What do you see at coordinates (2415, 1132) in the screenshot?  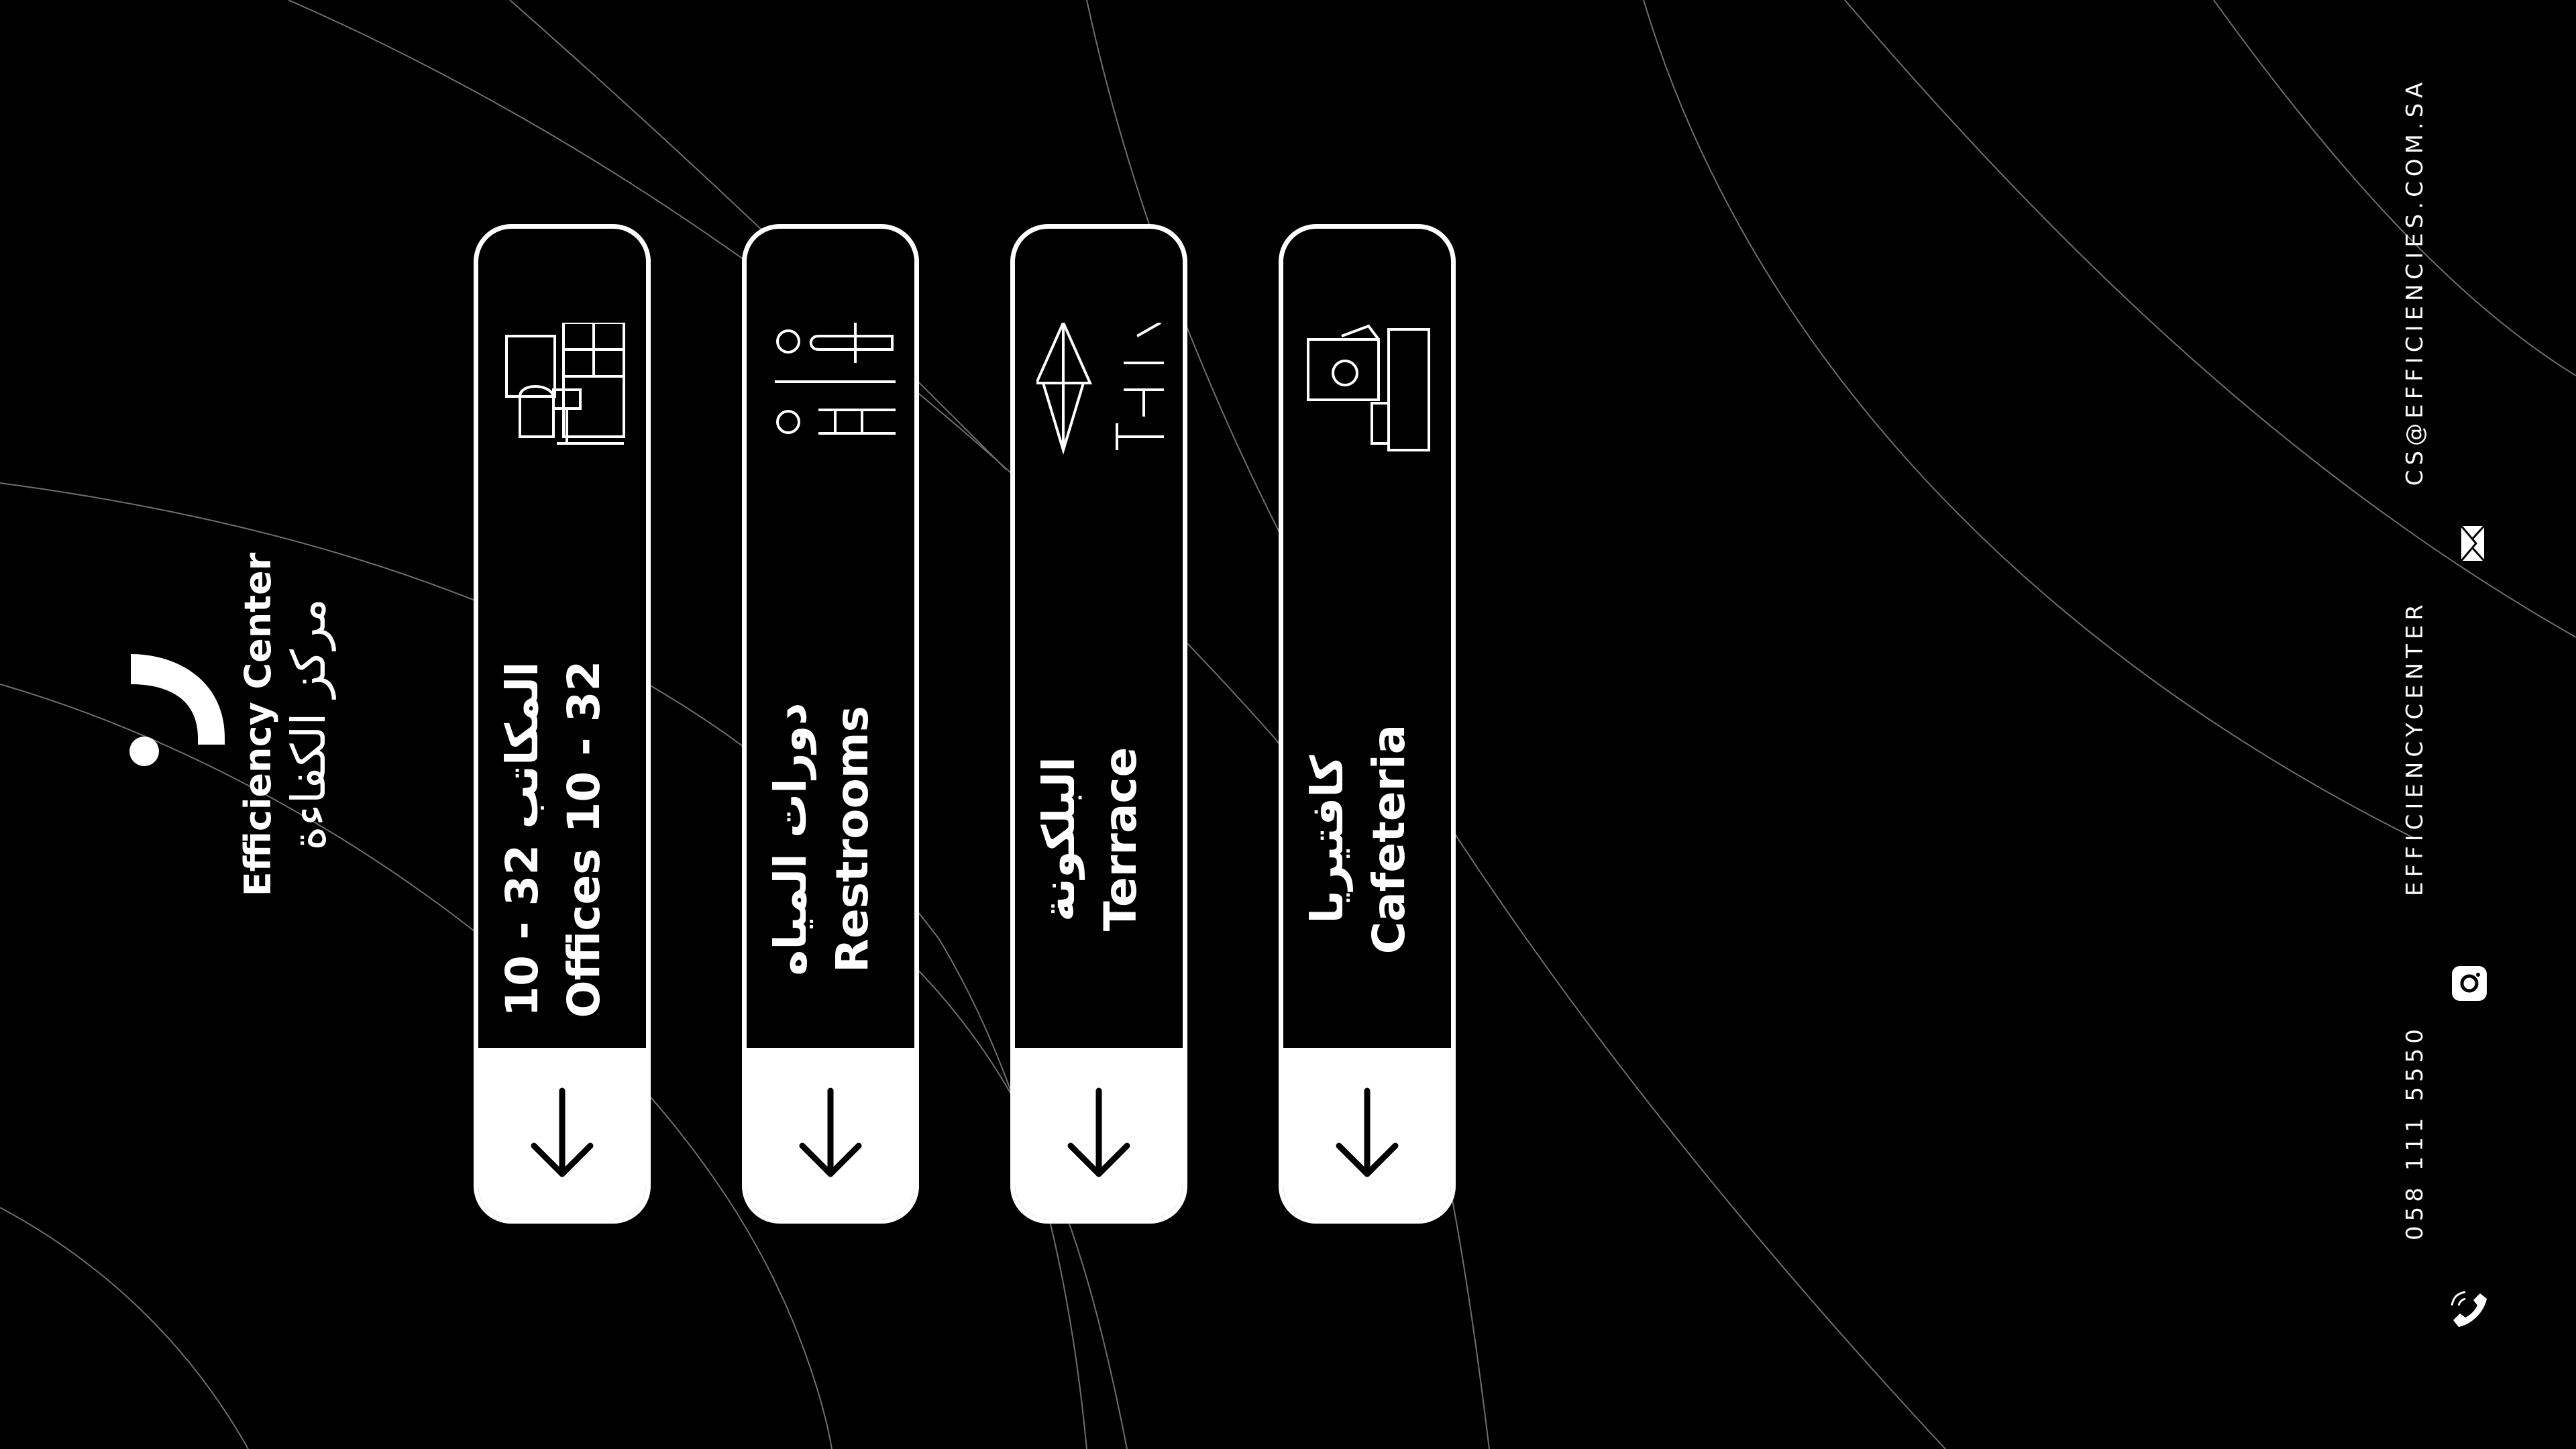 I see `phone-number: 058 111 5550` at bounding box center [2415, 1132].